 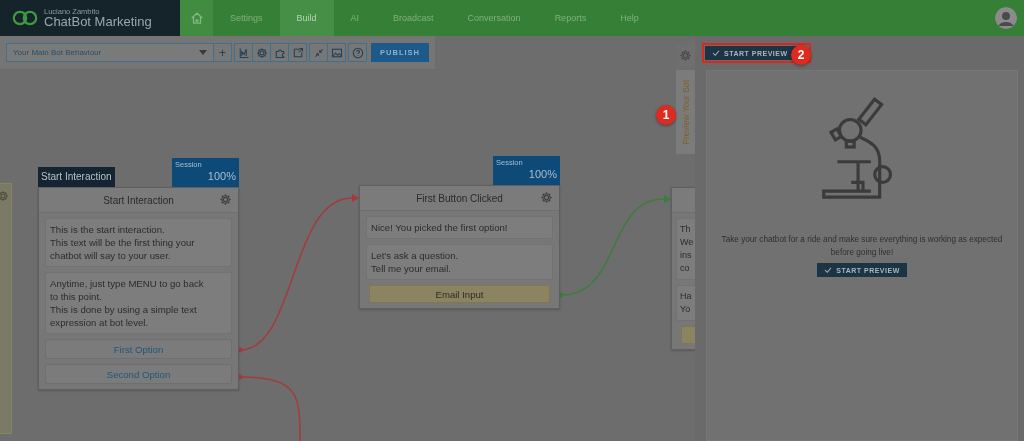 What do you see at coordinates (98, 22) in the screenshot?
I see `brand-name: ChatBot Marketing` at bounding box center [98, 22].